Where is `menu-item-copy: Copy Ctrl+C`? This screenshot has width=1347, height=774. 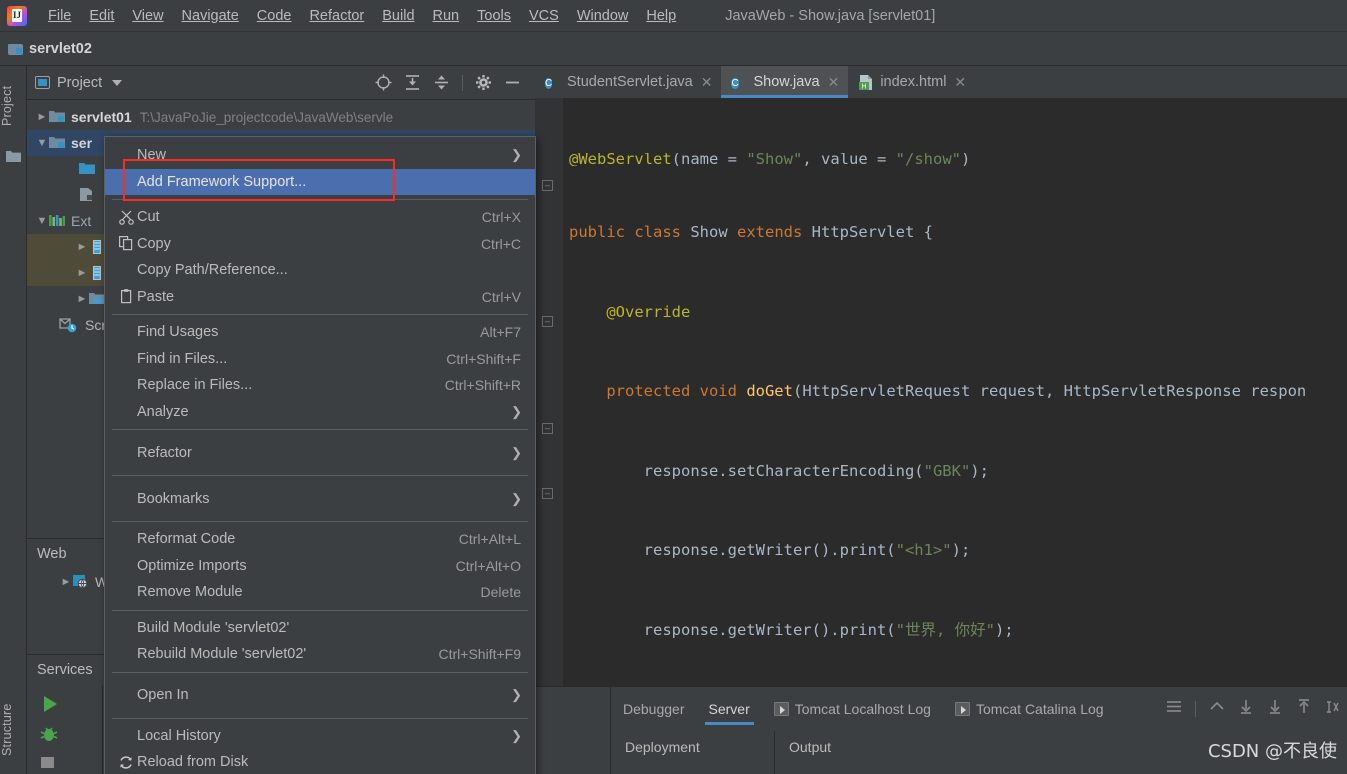
menu-item-copy: Copy Ctrl+C is located at coordinates (320, 244).